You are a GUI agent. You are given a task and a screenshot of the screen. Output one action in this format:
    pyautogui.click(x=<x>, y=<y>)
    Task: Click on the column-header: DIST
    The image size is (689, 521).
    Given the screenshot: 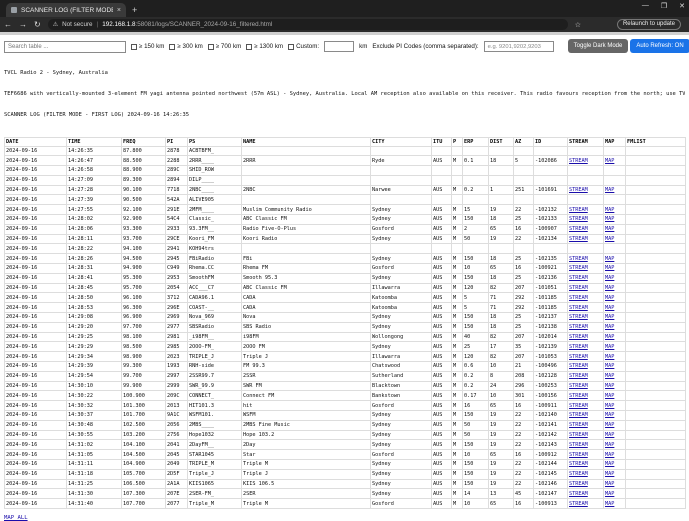 What is the action you would take?
    pyautogui.click(x=501, y=142)
    